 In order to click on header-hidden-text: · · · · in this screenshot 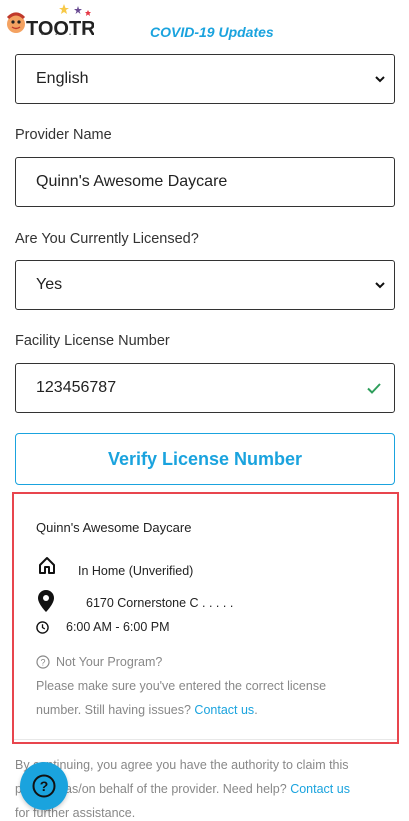, I will do `click(65, 33)`.